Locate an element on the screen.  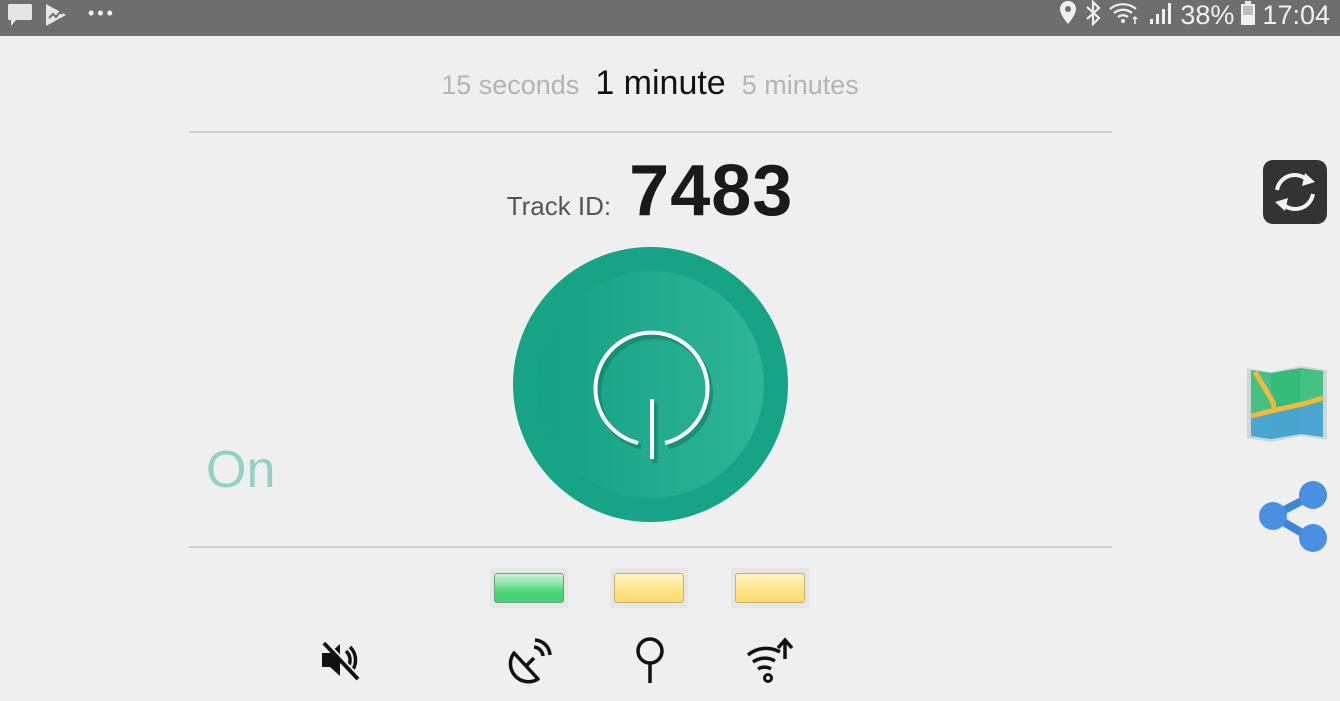
track-id-label: Track ID: is located at coordinates (559, 206).